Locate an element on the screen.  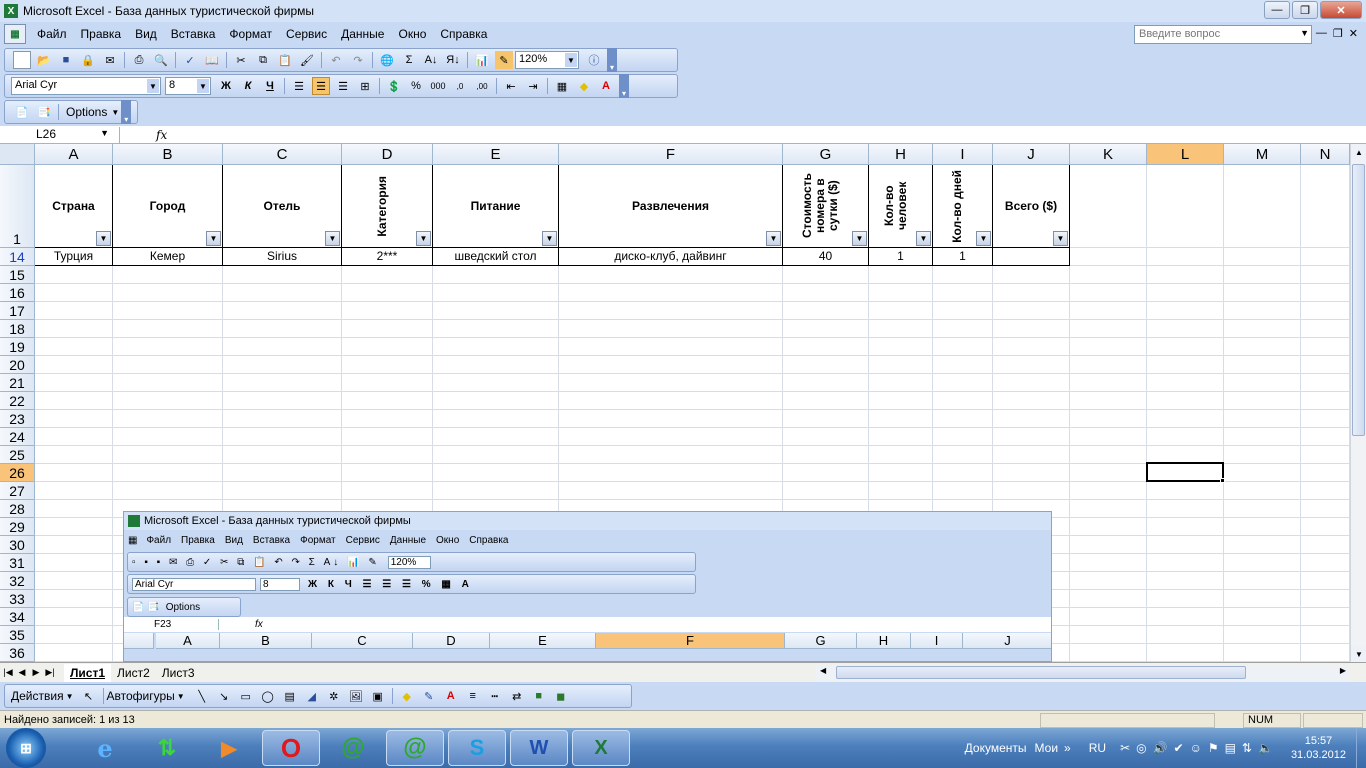
tray-icons: ✂◎🔊✔☺⚑▤⇅🔈 is located at coordinates (1199, 748).